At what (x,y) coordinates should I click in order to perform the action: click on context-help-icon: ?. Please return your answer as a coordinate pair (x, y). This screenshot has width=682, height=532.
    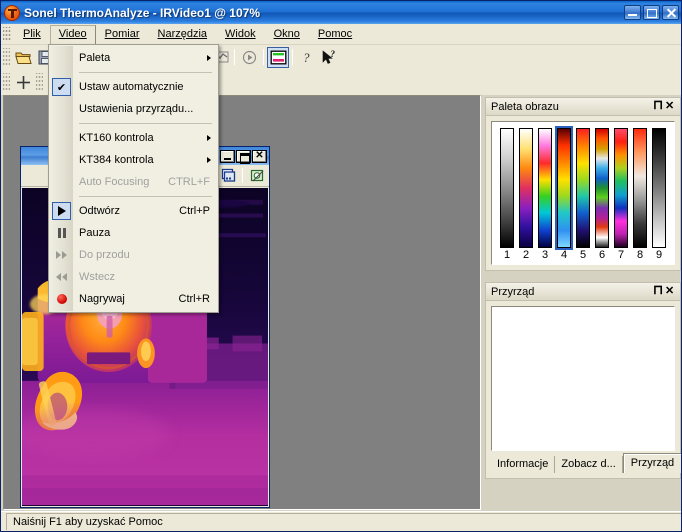
    Looking at the image, I should click on (329, 57).